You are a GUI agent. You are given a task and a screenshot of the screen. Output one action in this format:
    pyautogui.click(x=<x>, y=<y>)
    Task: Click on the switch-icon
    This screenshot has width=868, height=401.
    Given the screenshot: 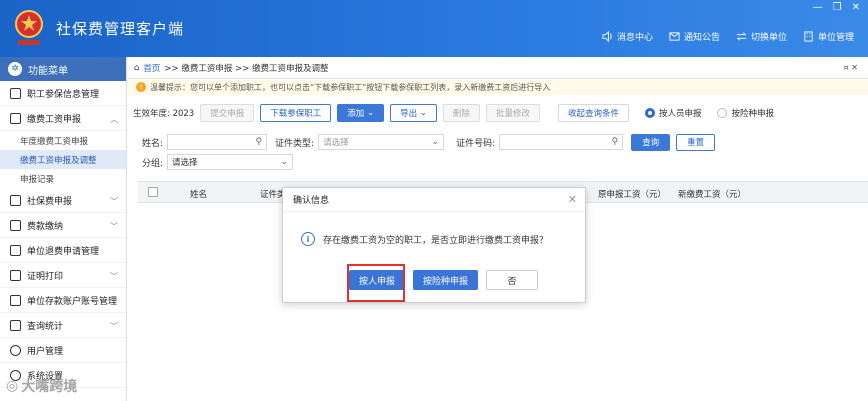 What is the action you would take?
    pyautogui.click(x=741, y=36)
    